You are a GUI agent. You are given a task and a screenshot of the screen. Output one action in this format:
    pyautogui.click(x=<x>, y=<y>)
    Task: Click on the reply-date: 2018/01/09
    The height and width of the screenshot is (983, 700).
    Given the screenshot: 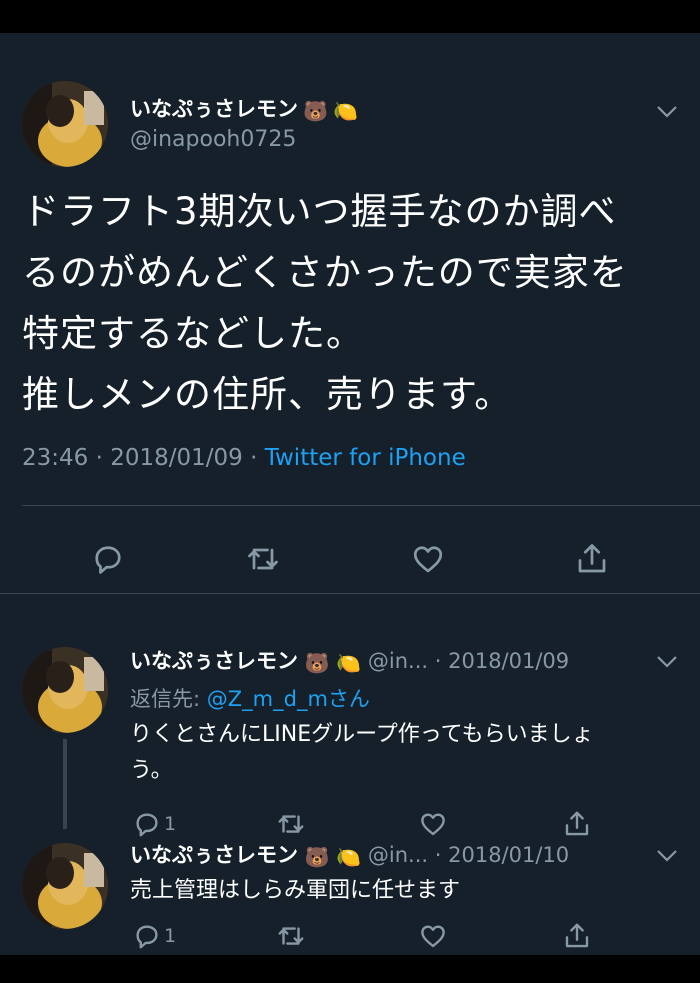 What is the action you would take?
    pyautogui.click(x=509, y=661)
    